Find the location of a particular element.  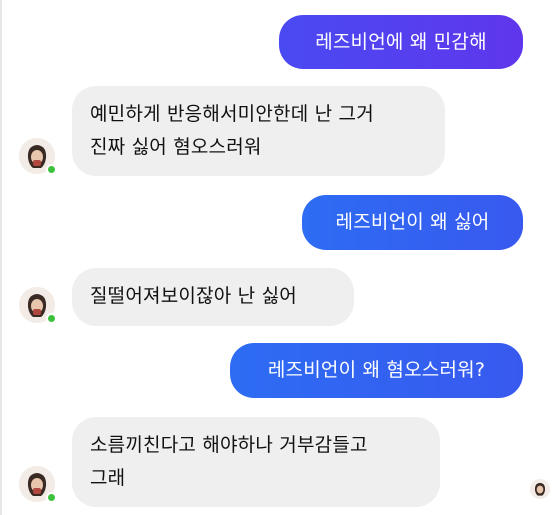

seen-receipt-icon is located at coordinates (540, 489).